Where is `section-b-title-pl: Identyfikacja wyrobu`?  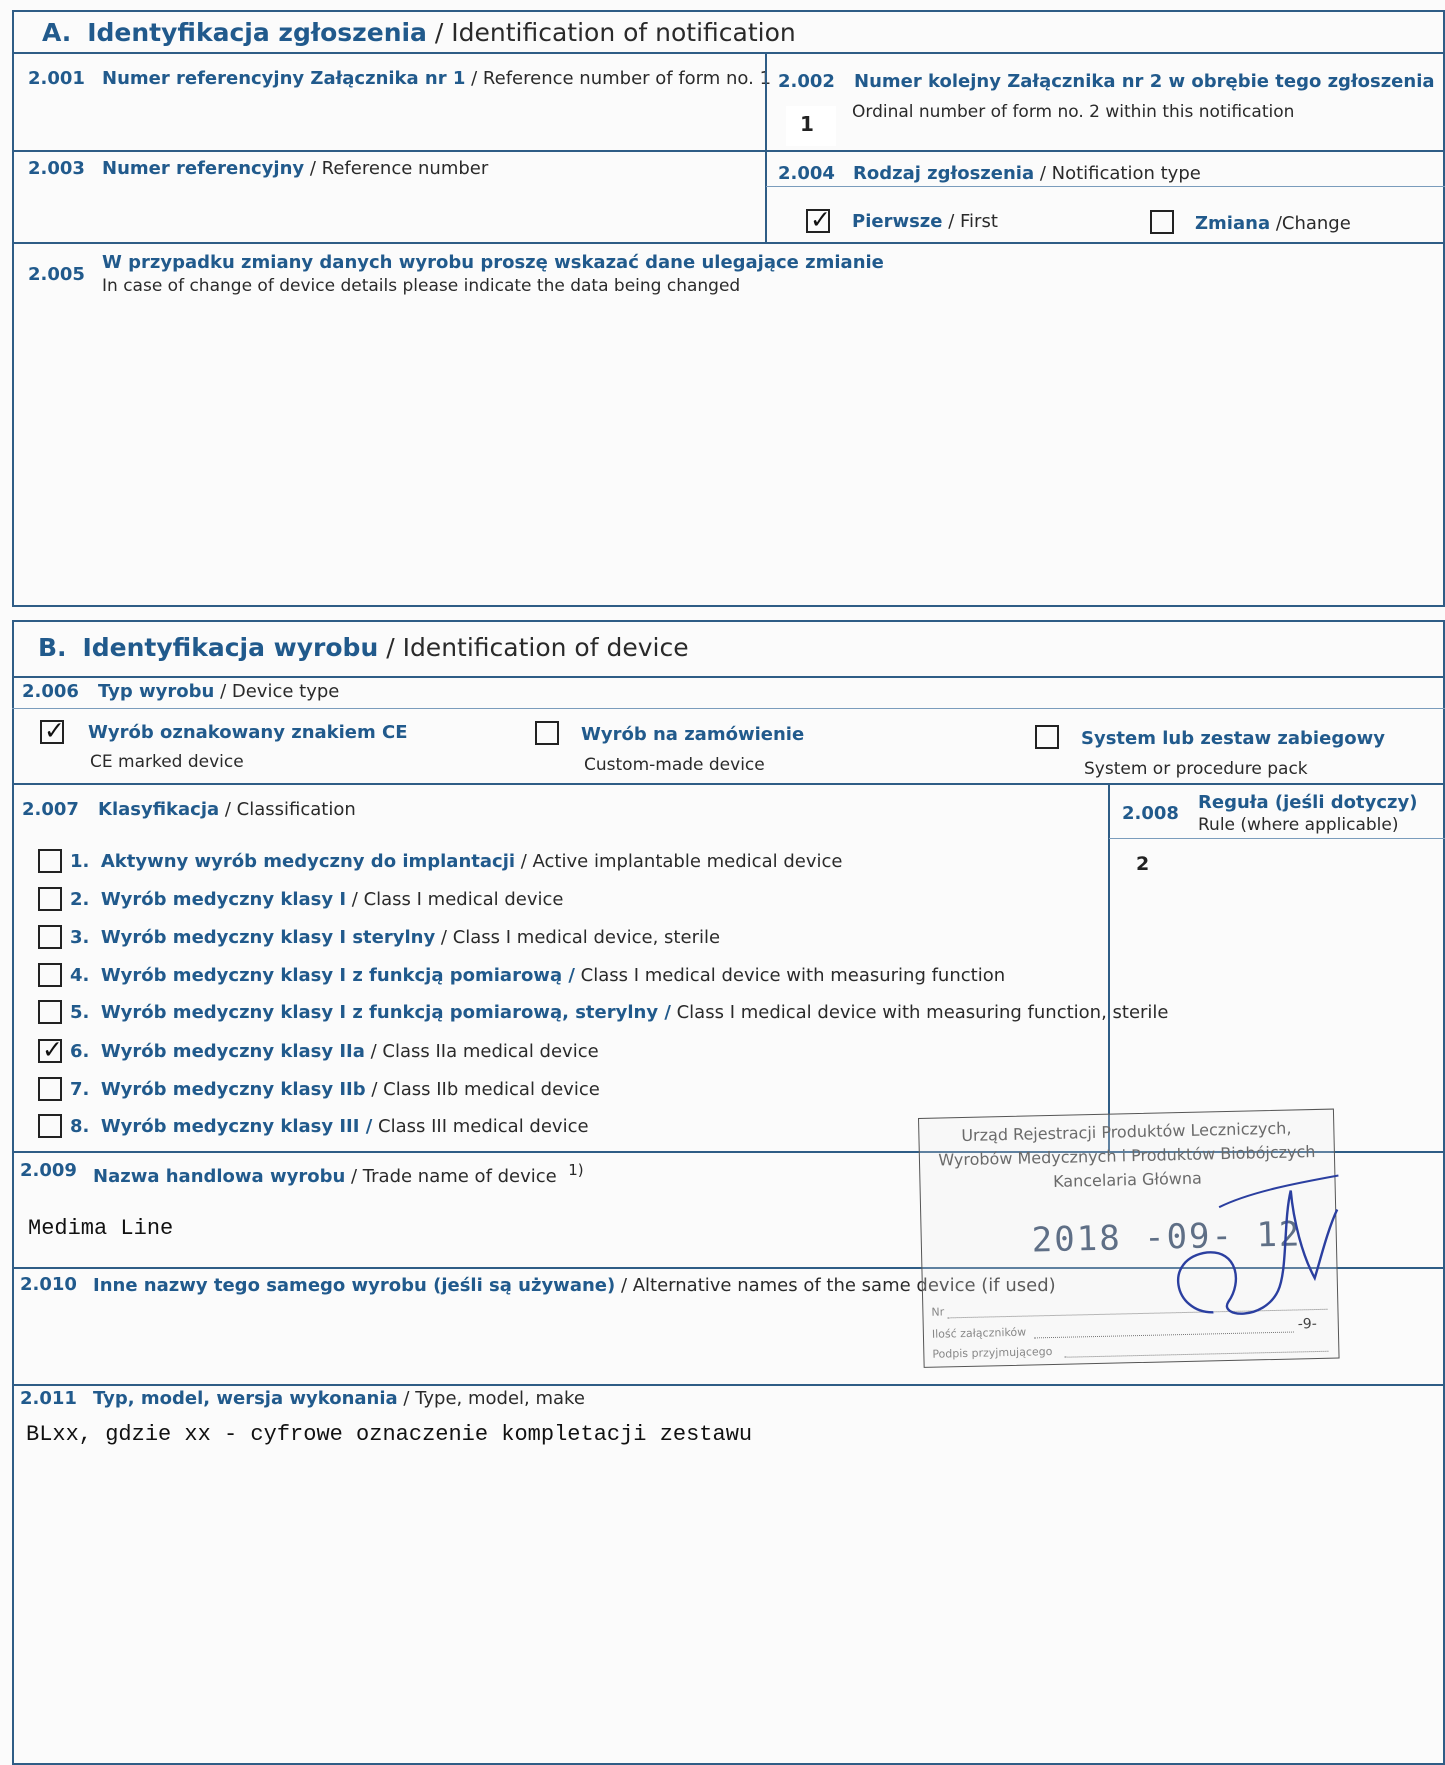
section-b-title-pl: Identyfikacja wyrobu is located at coordinates (230, 647).